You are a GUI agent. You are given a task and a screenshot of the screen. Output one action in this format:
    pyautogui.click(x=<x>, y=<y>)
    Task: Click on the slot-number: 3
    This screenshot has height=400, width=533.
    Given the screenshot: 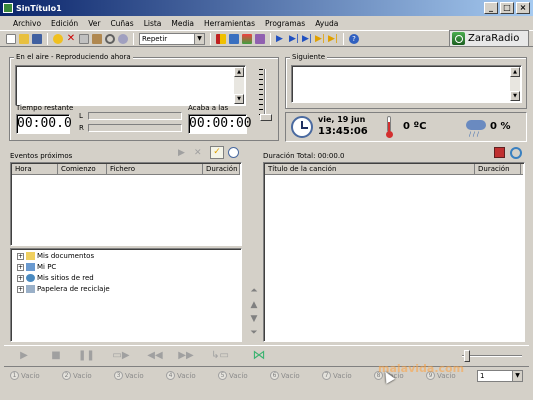 What is the action you would take?
    pyautogui.click(x=118, y=375)
    